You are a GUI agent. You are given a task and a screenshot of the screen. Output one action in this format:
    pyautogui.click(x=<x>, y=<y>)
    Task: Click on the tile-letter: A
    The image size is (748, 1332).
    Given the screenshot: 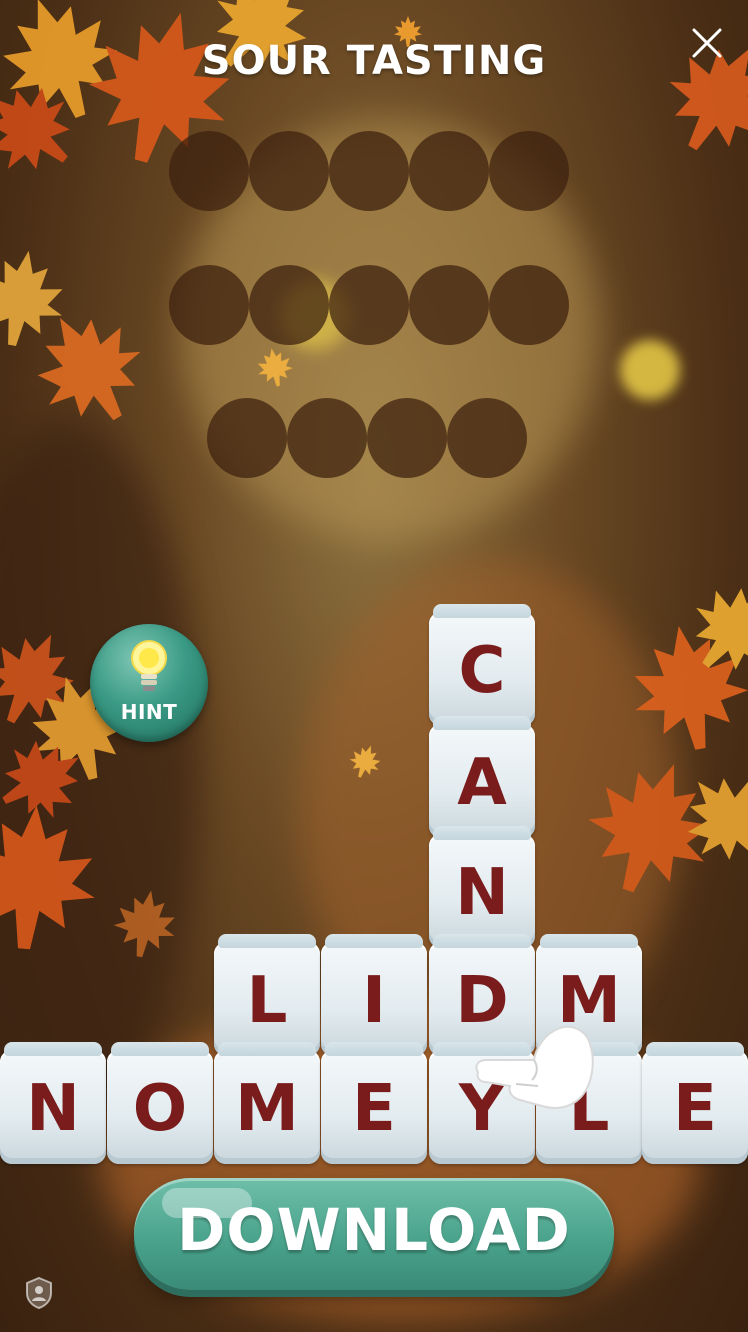 What is the action you would take?
    pyautogui.click(x=482, y=783)
    